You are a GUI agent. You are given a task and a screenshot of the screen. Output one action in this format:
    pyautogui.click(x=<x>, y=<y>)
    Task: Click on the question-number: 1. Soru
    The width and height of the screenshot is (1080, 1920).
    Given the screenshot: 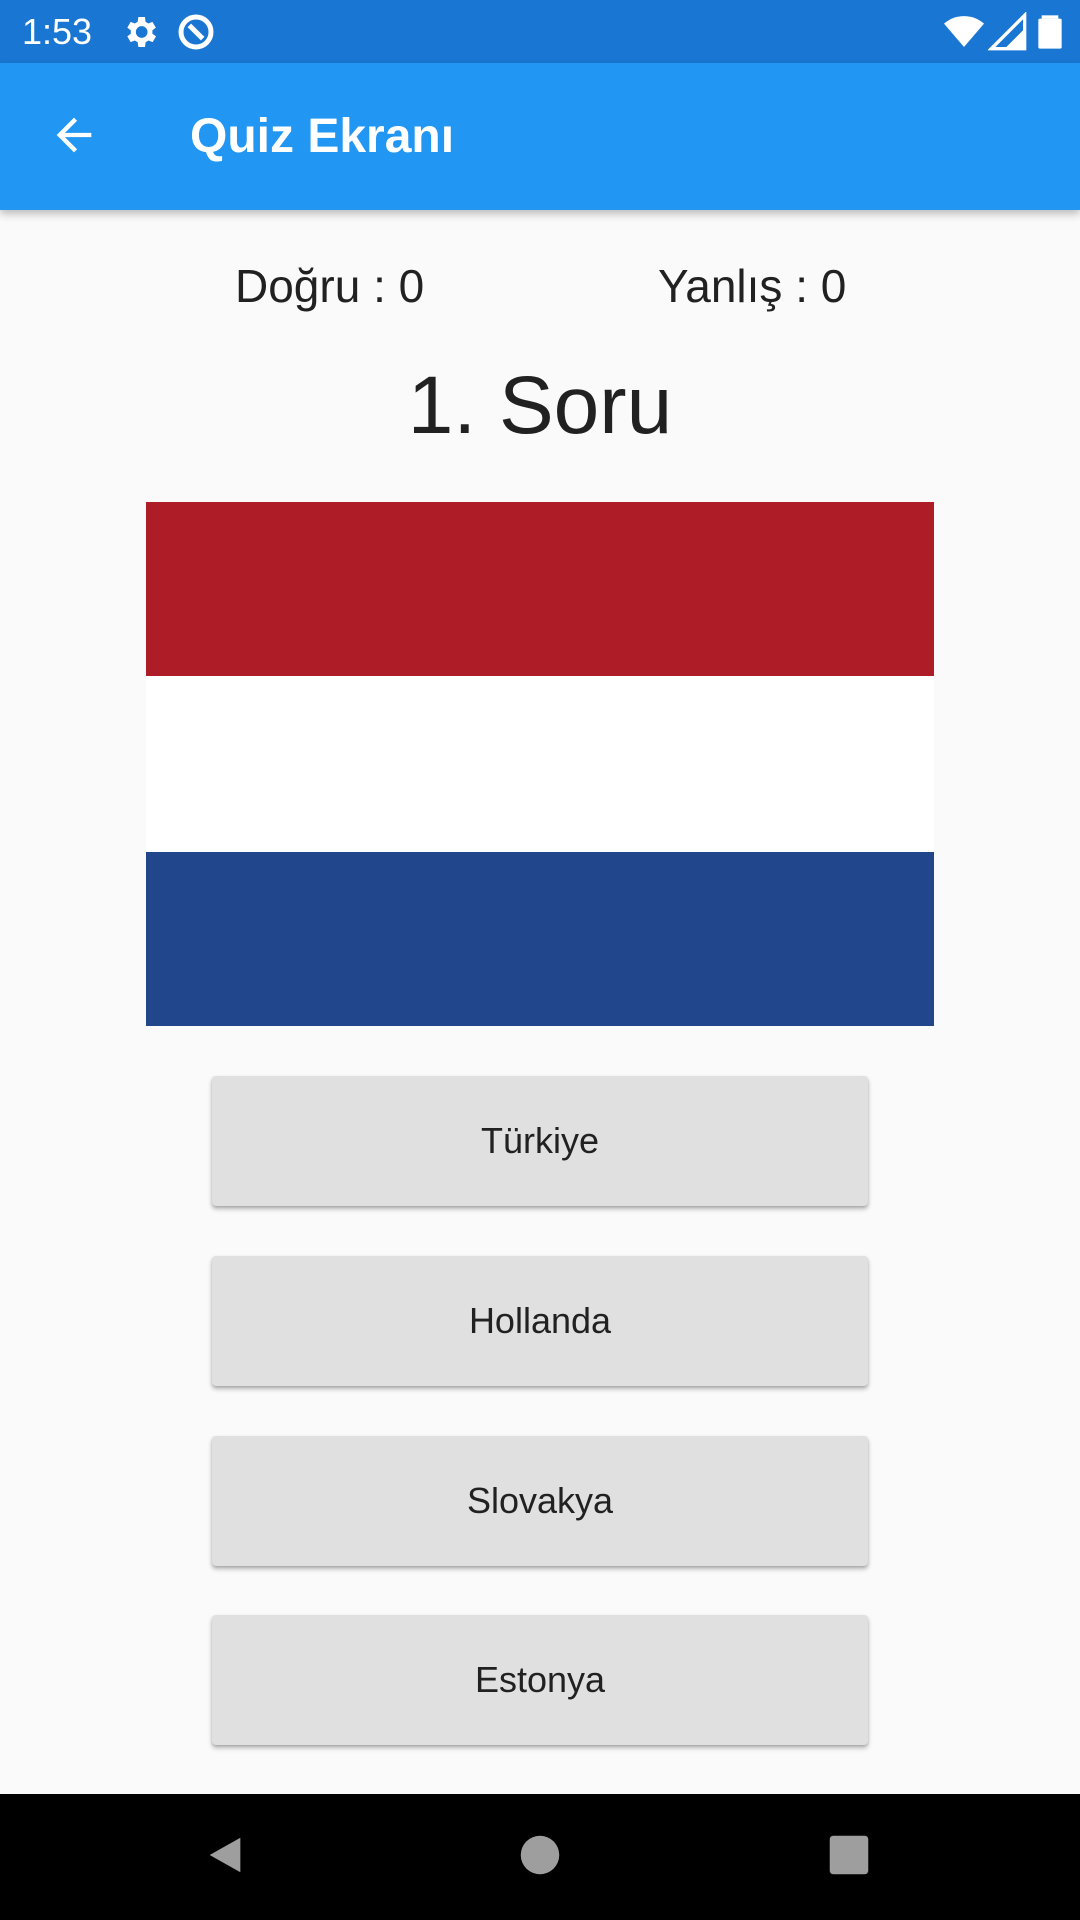 What is the action you would take?
    pyautogui.click(x=540, y=405)
    